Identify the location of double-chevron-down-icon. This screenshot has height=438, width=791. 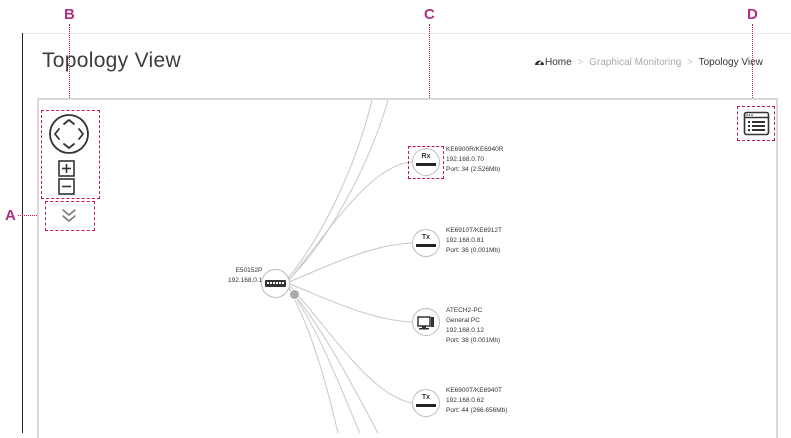
(69, 215).